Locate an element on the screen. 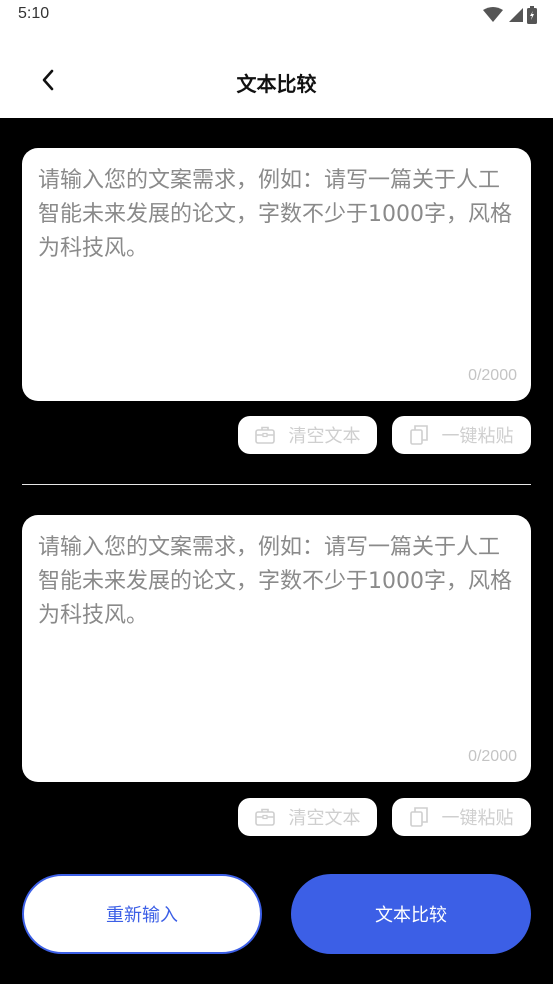 This screenshot has height=984, width=553. clear-text-button-1: 清空文本 is located at coordinates (307, 435).